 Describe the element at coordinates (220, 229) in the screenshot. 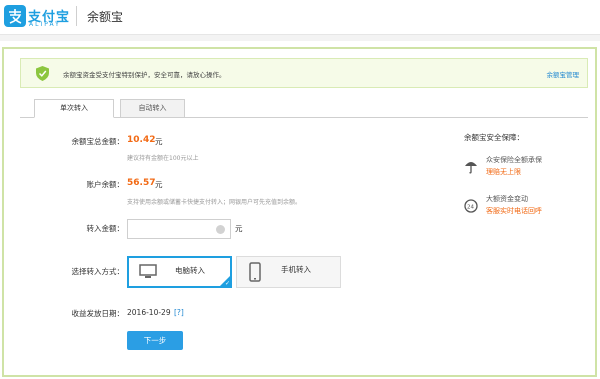

I see `secure-input-icon` at that location.